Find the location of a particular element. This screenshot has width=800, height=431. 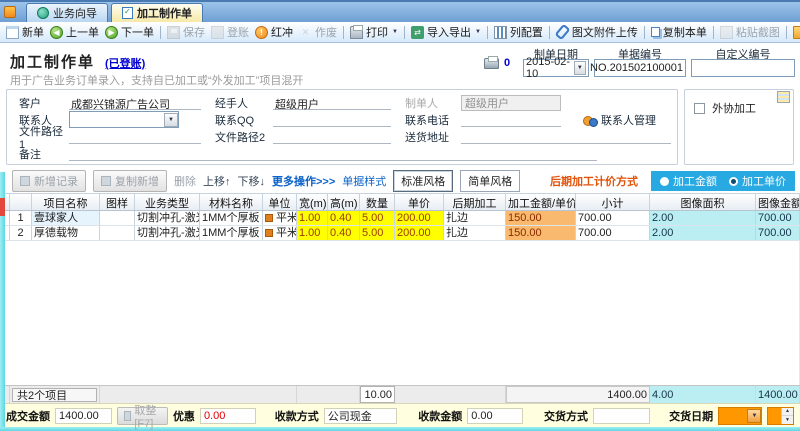

column-header-imgamt: 图像金额 is located at coordinates (778, 202).